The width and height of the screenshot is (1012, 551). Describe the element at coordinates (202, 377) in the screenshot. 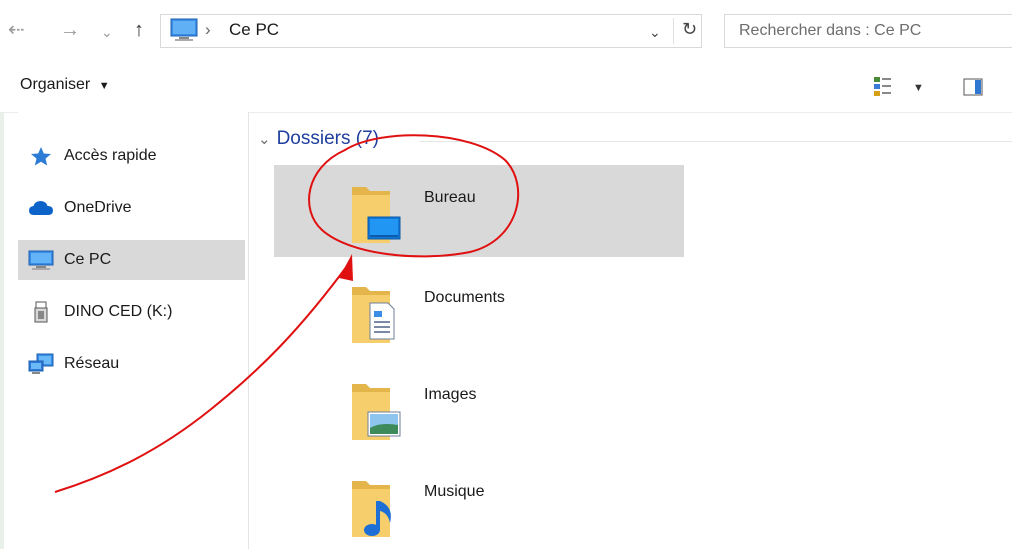

I see `annotation-arrow` at that location.